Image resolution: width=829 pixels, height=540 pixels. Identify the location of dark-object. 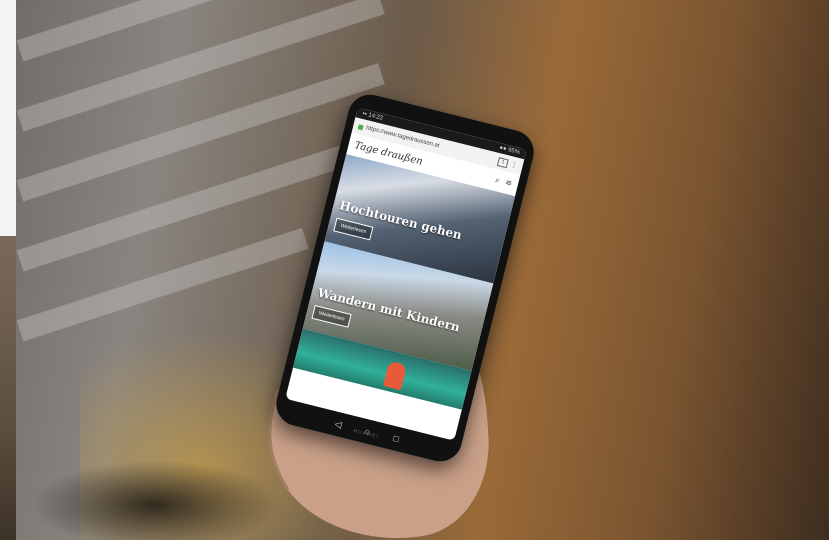
(155, 500).